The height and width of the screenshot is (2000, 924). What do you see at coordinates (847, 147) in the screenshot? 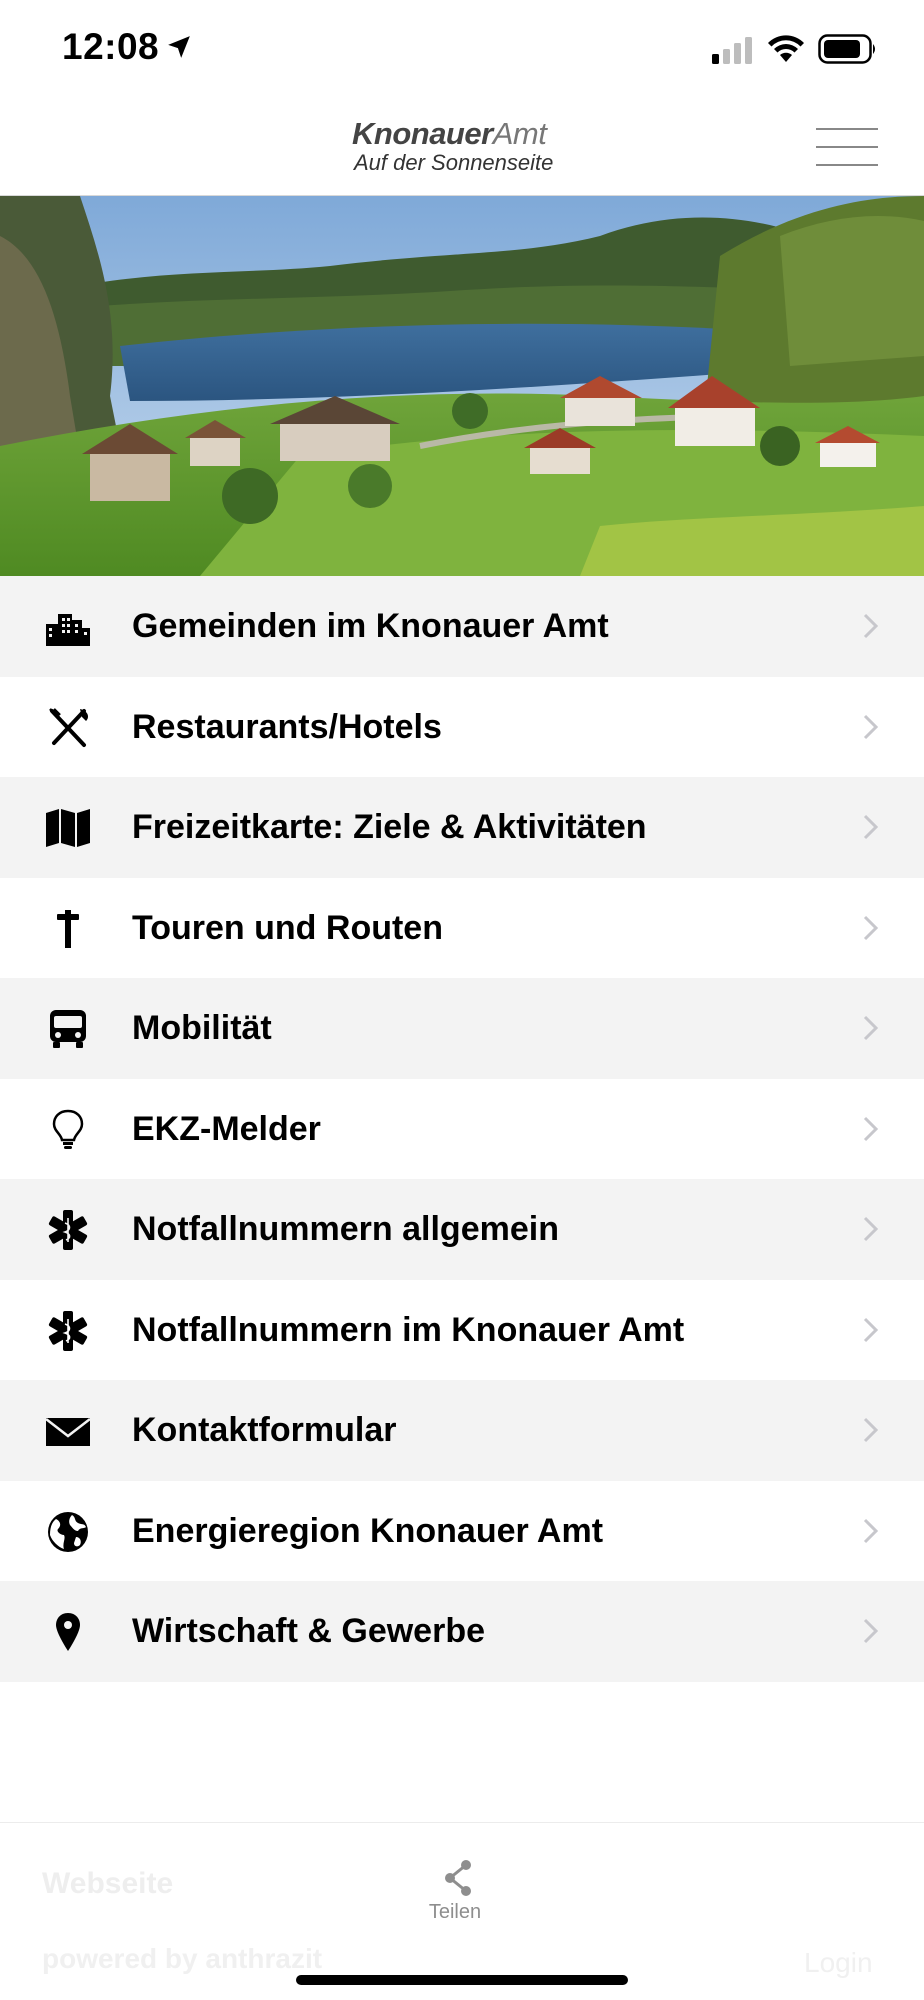
I see `hamburger-menu-icon` at bounding box center [847, 147].